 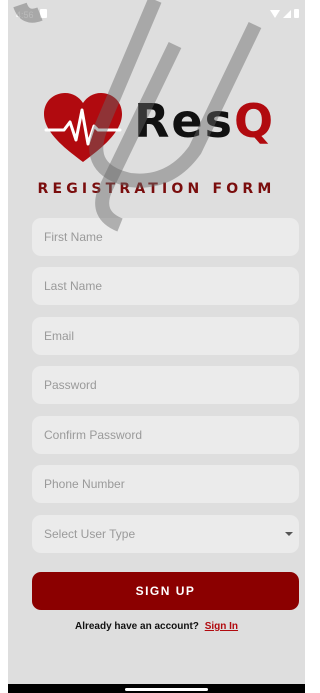 What do you see at coordinates (255, 121) in the screenshot?
I see `logo-text-accent: Q` at bounding box center [255, 121].